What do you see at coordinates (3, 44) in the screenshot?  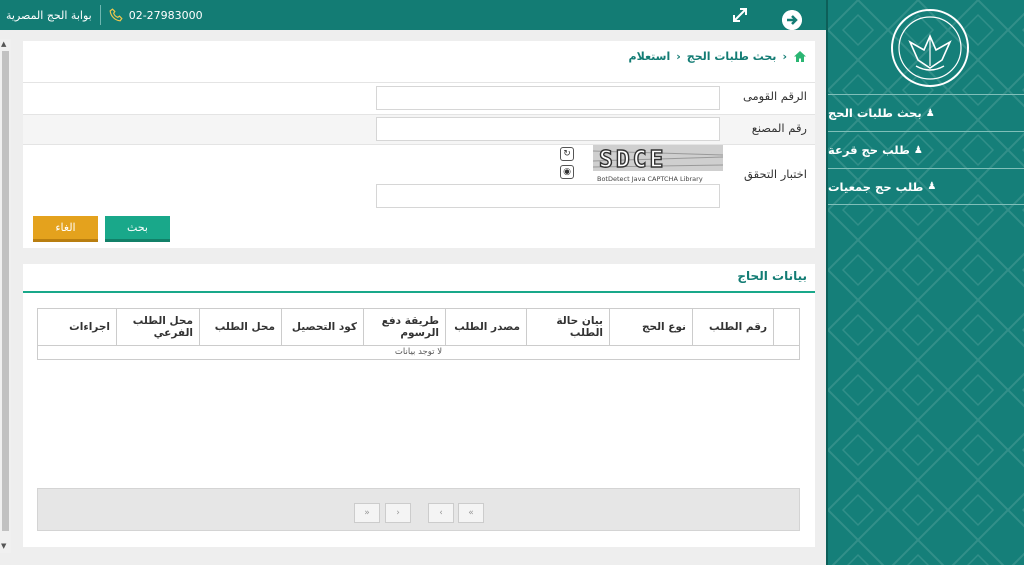 I see `scroll-up-icon: ▲` at bounding box center [3, 44].